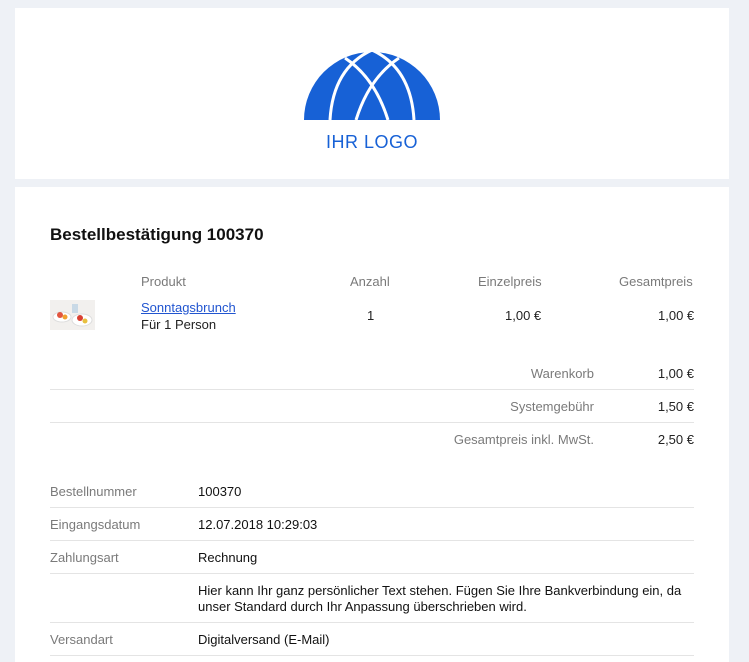  Describe the element at coordinates (675, 439) in the screenshot. I see `total-value: 2,50 €` at that location.